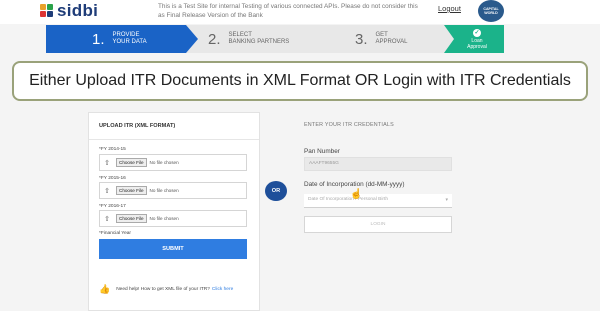  What do you see at coordinates (112, 149) in the screenshot?
I see `fy-label: *FY 2014-15` at bounding box center [112, 149].